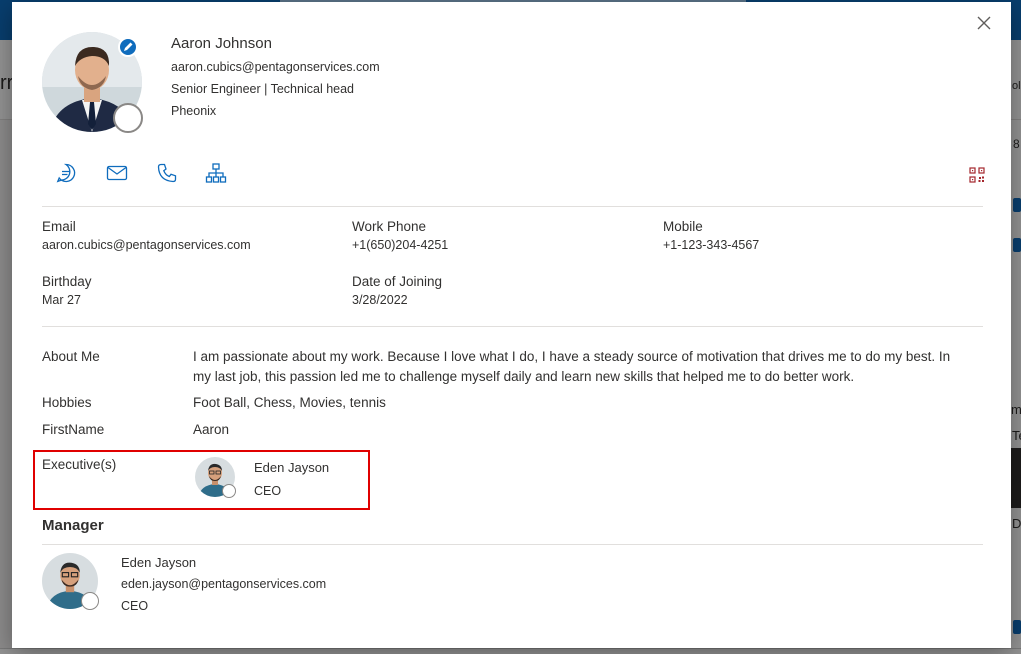 The width and height of the screenshot is (1021, 654). I want to click on mail-button, so click(117, 173).